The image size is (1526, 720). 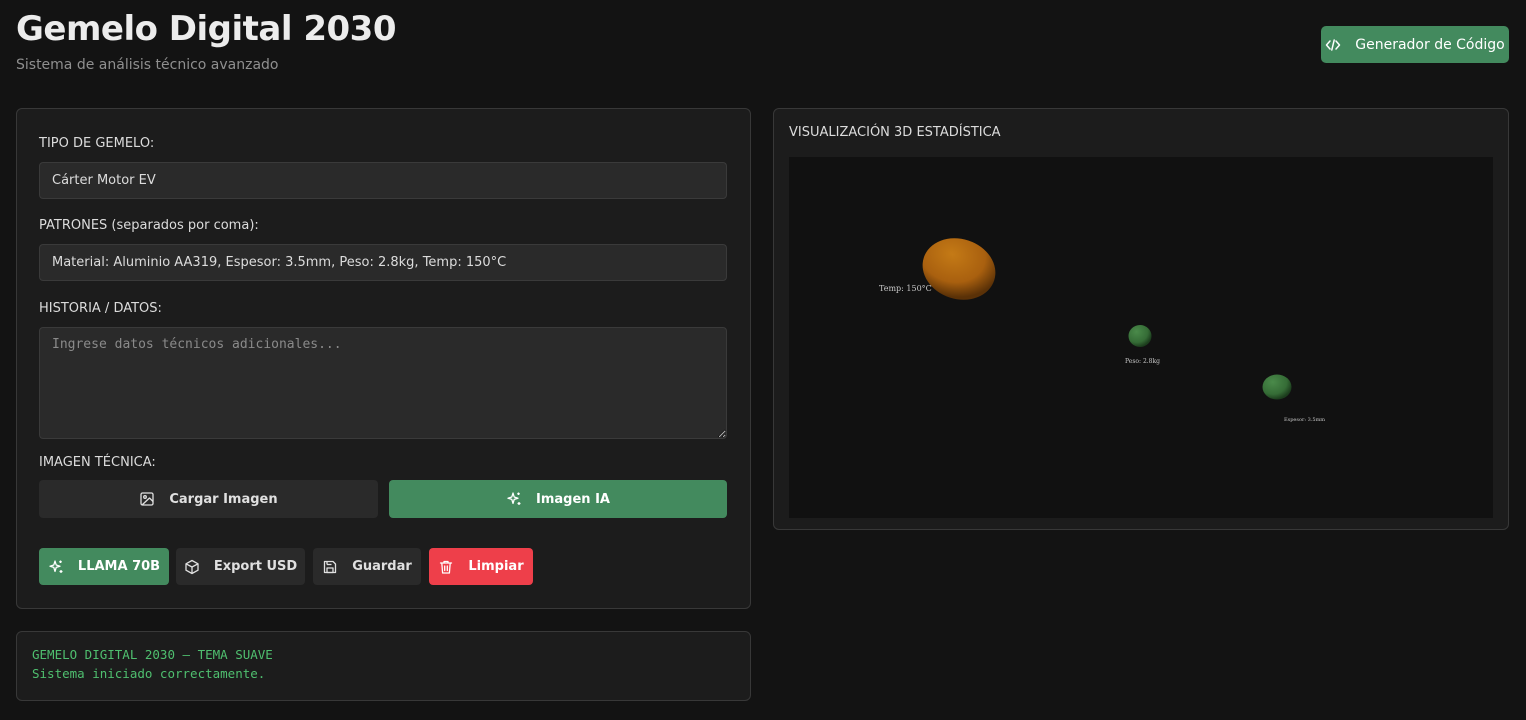 What do you see at coordinates (895, 132) in the screenshot?
I see `visualization-title: VISUALIZACIÓN 3D ESTADÍSTICA` at bounding box center [895, 132].